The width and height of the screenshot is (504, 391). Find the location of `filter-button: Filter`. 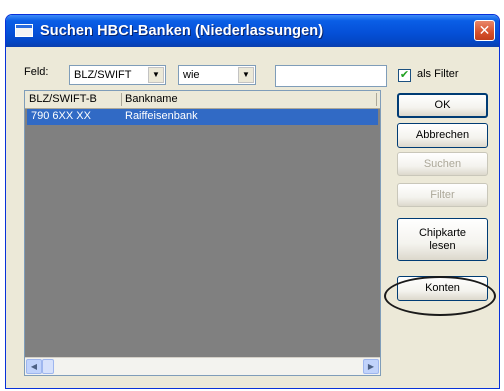

filter-button: Filter is located at coordinates (442, 195).